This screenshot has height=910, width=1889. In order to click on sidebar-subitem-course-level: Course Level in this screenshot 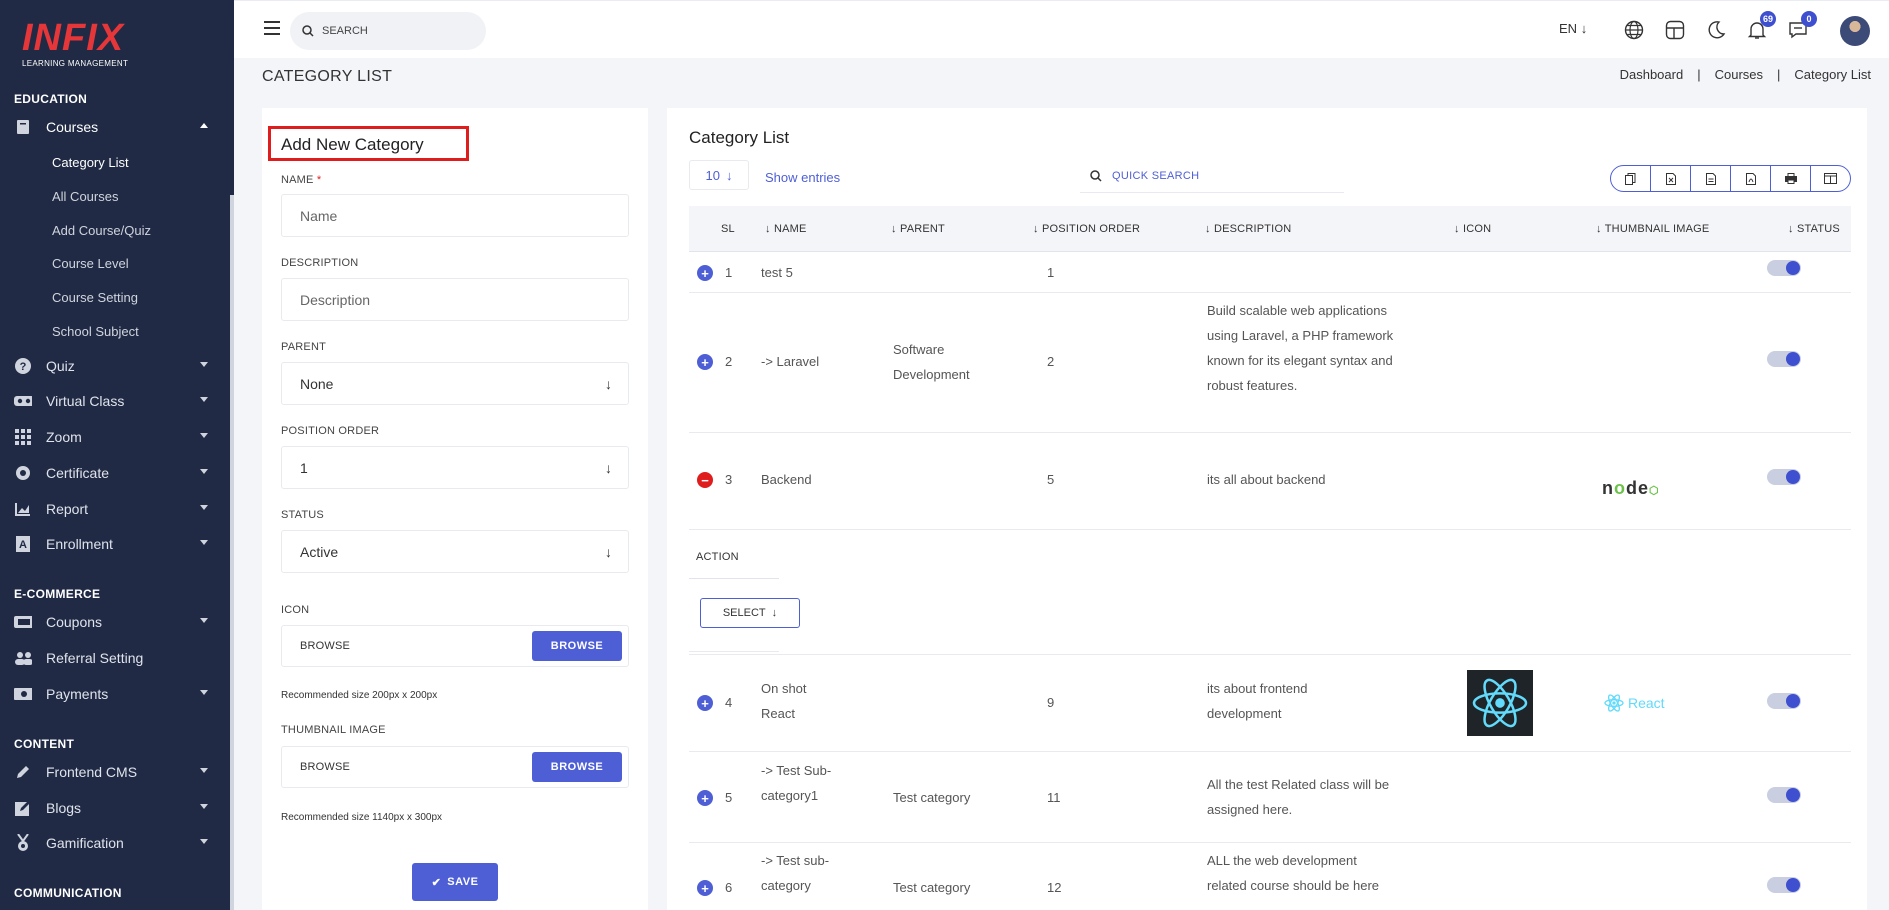, I will do `click(90, 263)`.